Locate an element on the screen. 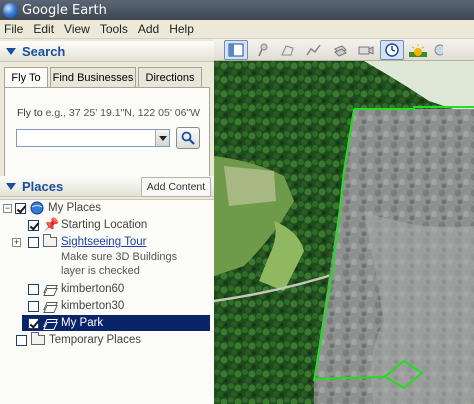 This screenshot has height=404, width=474. record-tour-icon is located at coordinates (366, 50).